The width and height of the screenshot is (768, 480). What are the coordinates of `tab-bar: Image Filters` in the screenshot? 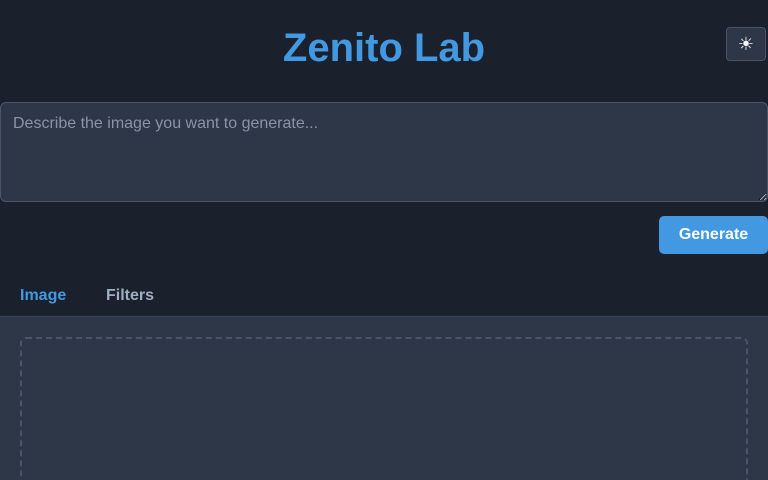 It's located at (384, 296).